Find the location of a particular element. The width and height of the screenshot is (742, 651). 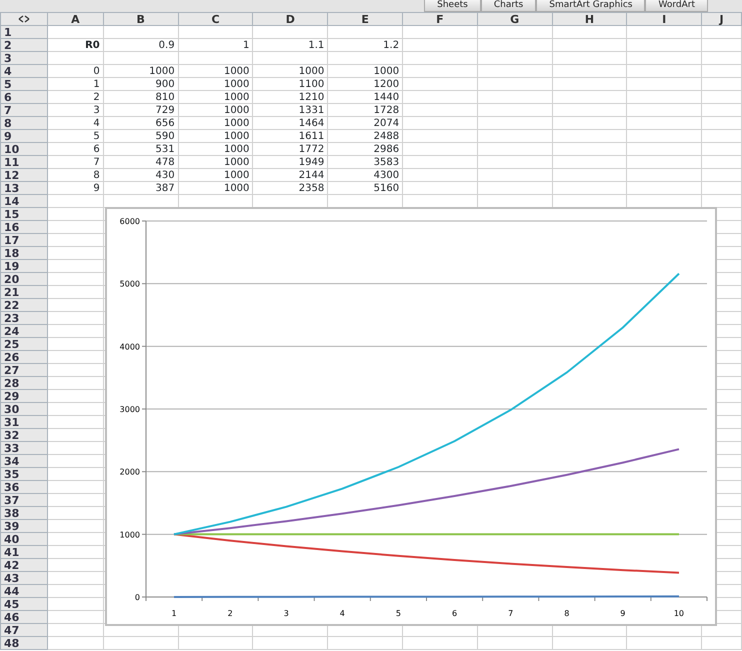

row-header: 31 is located at coordinates (24, 422).